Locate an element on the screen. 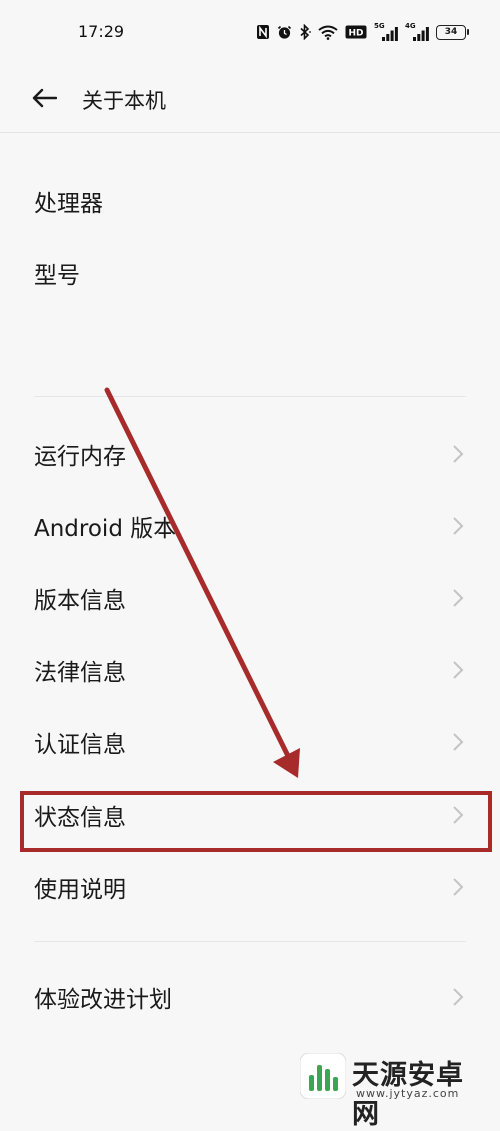 This screenshot has height=1131, width=500. menu-item-label: 使用说明 is located at coordinates (80, 890).